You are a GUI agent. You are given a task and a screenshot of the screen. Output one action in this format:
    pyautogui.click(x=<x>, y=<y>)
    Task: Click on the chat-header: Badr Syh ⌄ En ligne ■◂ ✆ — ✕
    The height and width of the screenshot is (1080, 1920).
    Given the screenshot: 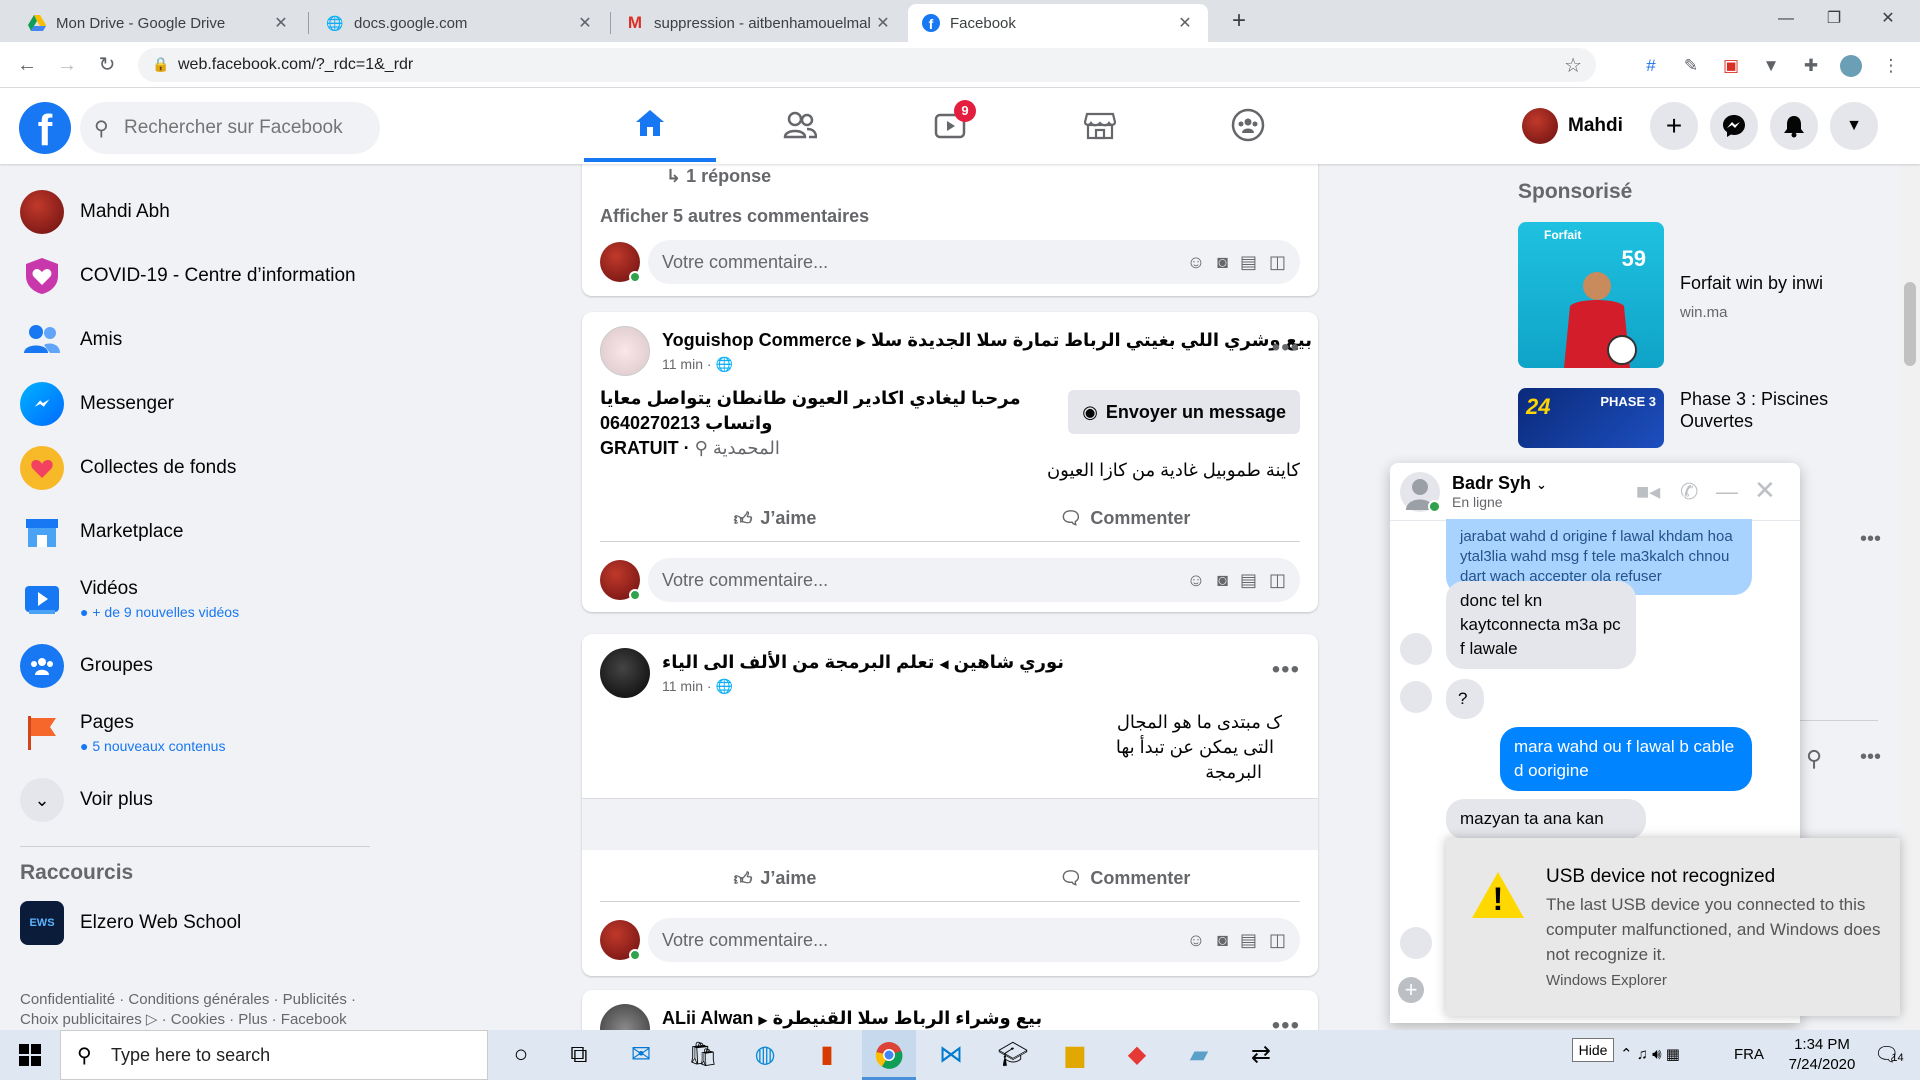 What is the action you would take?
    pyautogui.click(x=1595, y=492)
    